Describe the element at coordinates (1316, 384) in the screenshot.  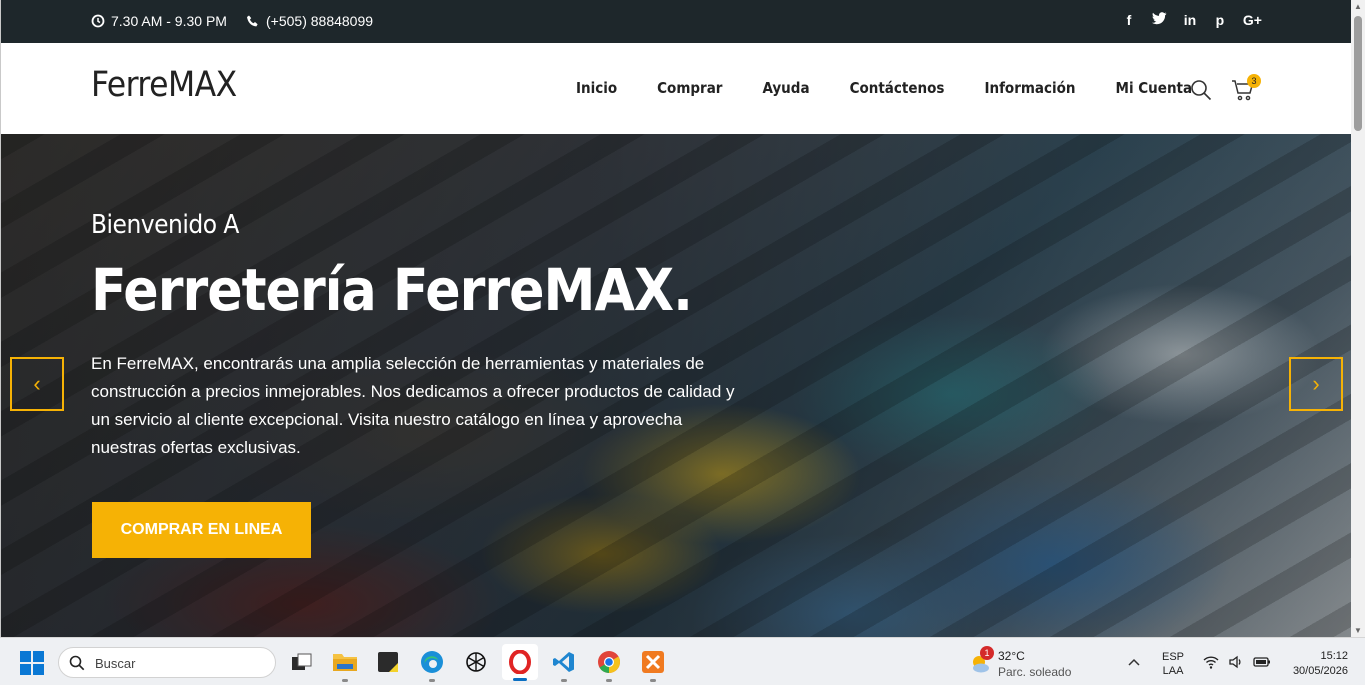
I see `slider-next-button: ›` at that location.